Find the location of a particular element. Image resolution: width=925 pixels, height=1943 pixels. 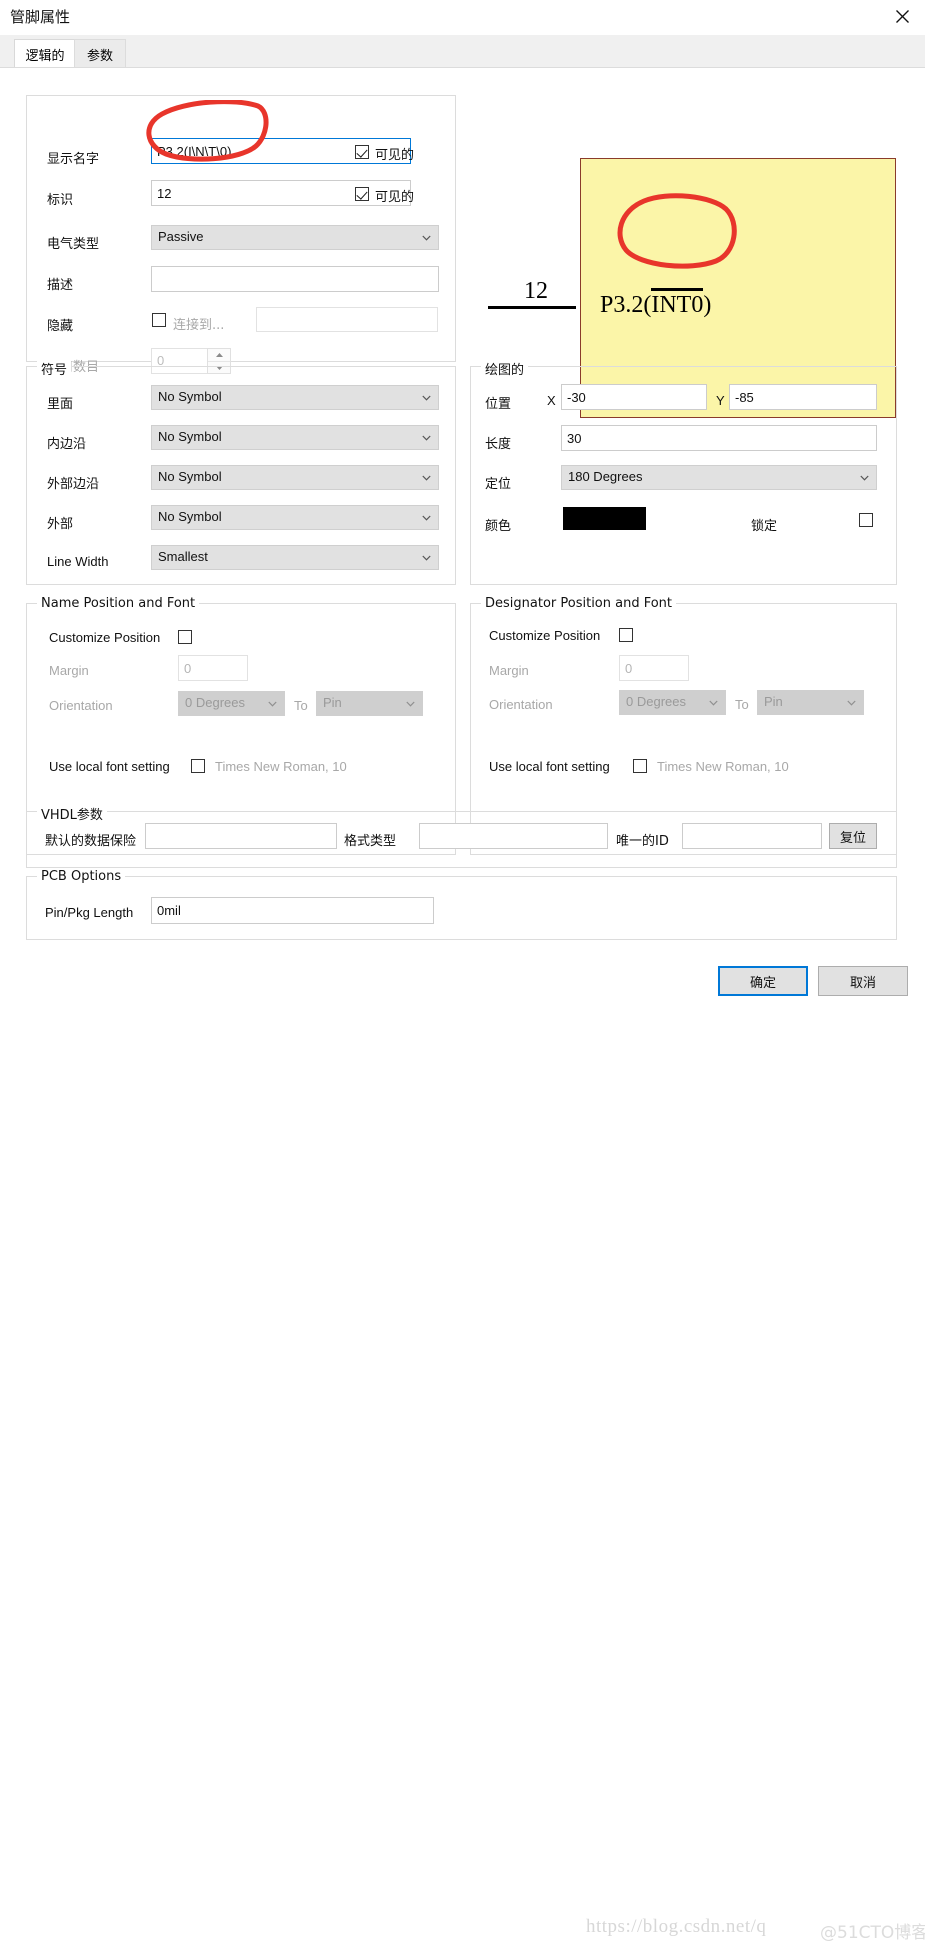

name-orientation-to-combo: Pin is located at coordinates (369, 703).